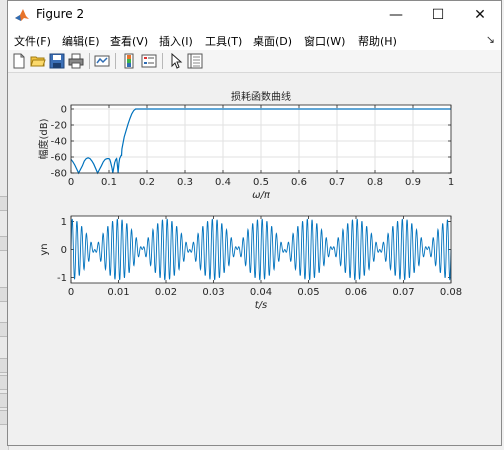  I want to click on menu-help: 帮助(H), so click(377, 41).